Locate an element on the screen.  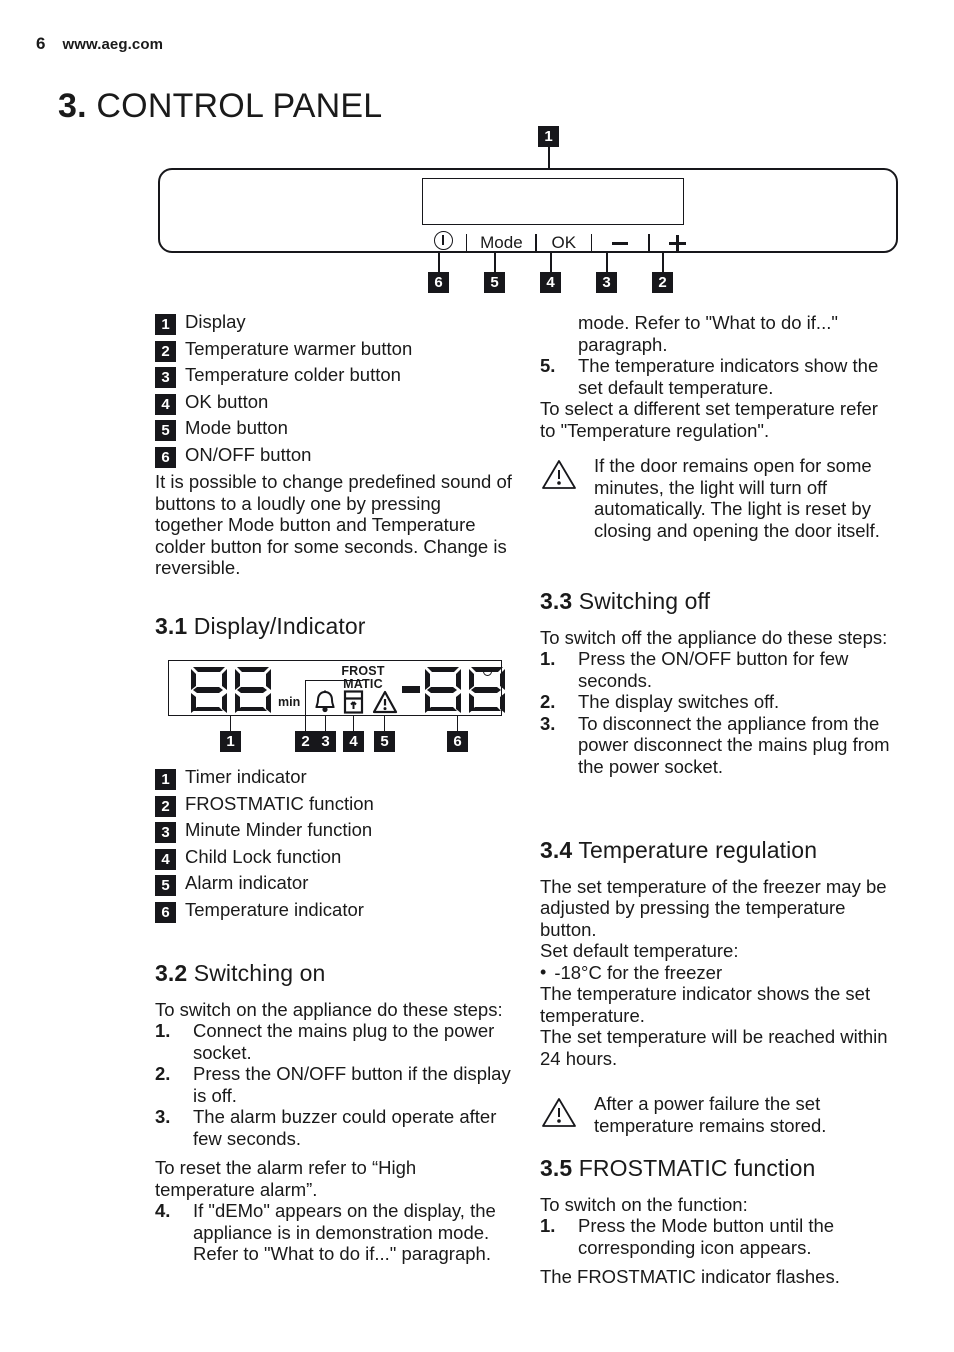
section-31-heading-block: 3.1 Display/Indicator is located at coordinates (334, 626).